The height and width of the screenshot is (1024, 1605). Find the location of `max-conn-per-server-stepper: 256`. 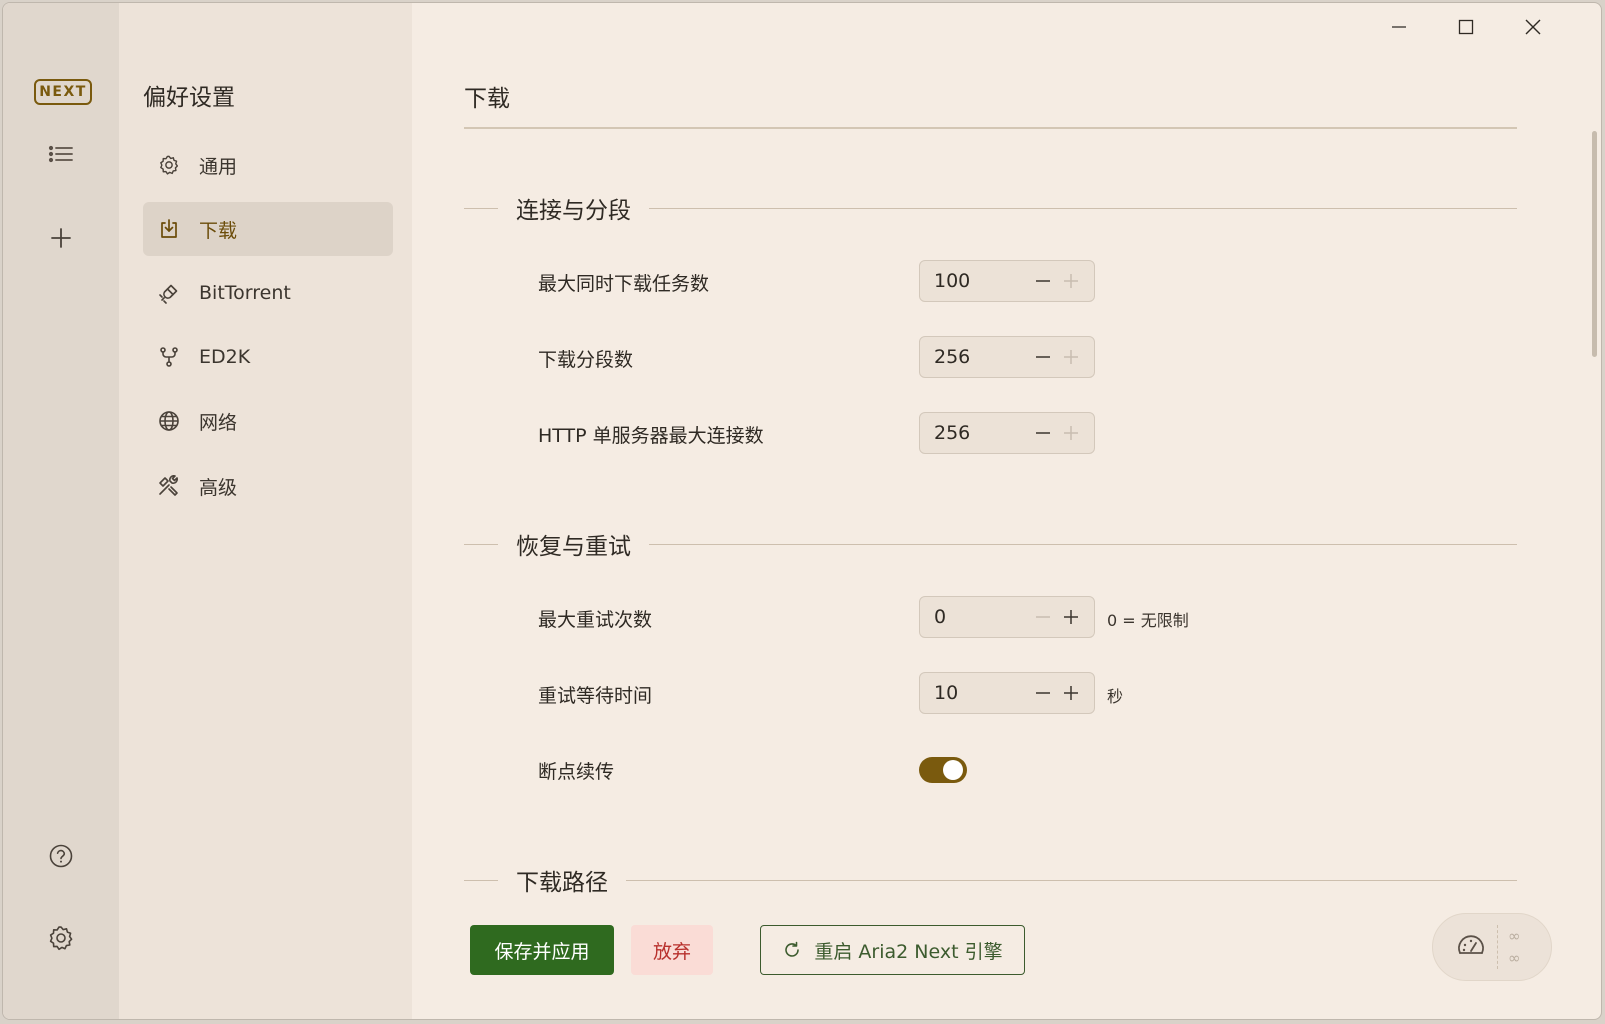

max-conn-per-server-stepper: 256 is located at coordinates (1007, 433).